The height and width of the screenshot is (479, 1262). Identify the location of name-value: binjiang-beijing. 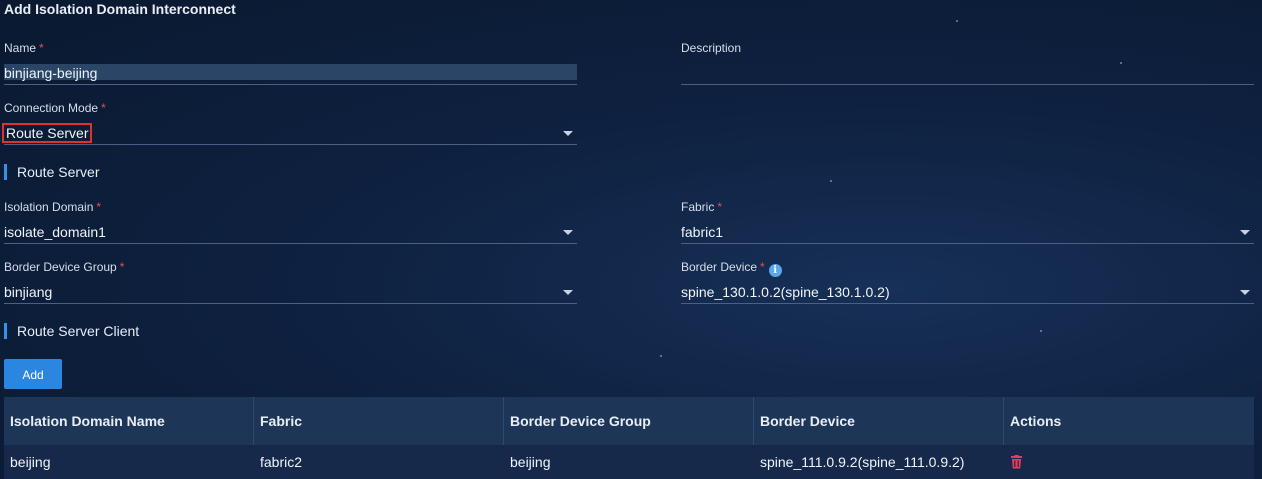
(51, 73).